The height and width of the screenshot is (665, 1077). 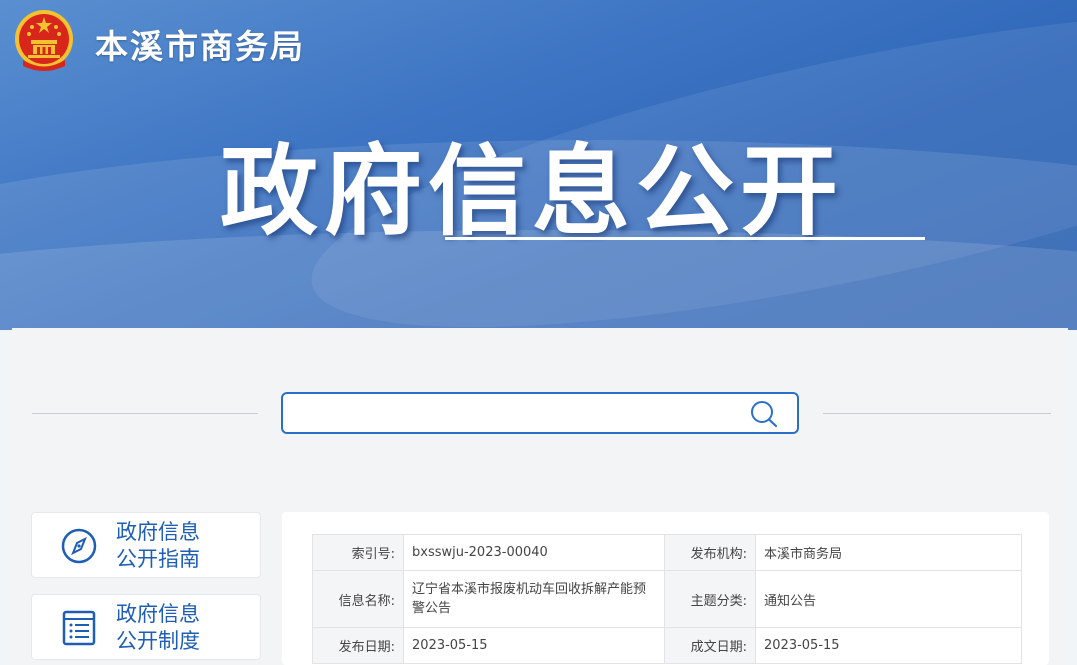 What do you see at coordinates (200, 46) in the screenshot?
I see `site-title: 本溪市商务局` at bounding box center [200, 46].